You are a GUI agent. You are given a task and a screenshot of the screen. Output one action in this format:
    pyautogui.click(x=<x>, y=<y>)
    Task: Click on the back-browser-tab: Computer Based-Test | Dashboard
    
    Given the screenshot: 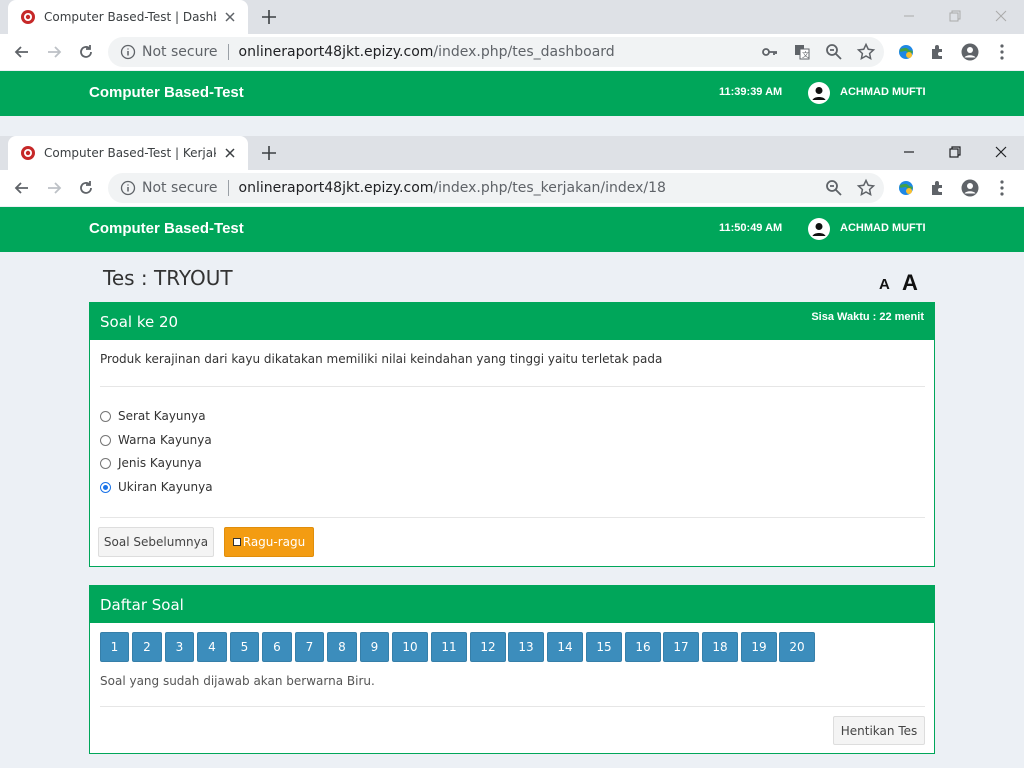 What is the action you would take?
    pyautogui.click(x=128, y=17)
    